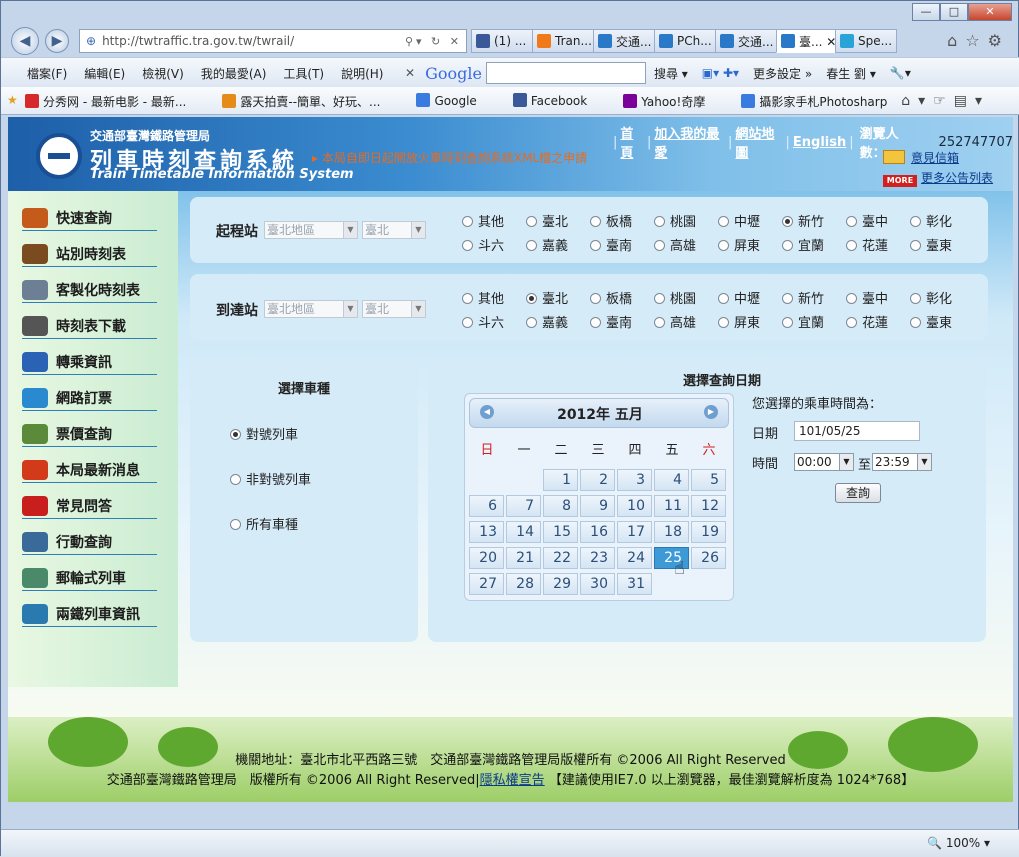 The height and width of the screenshot is (857, 1019). Describe the element at coordinates (758, 142) in the screenshot. I see `sitemap-link: 網站地圖` at that location.